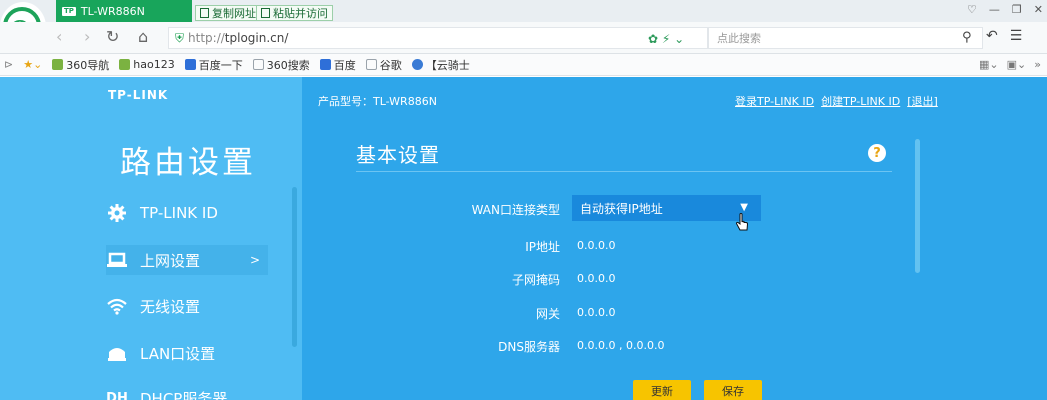  What do you see at coordinates (922, 101) in the screenshot?
I see `logout-link: [退出]` at bounding box center [922, 101].